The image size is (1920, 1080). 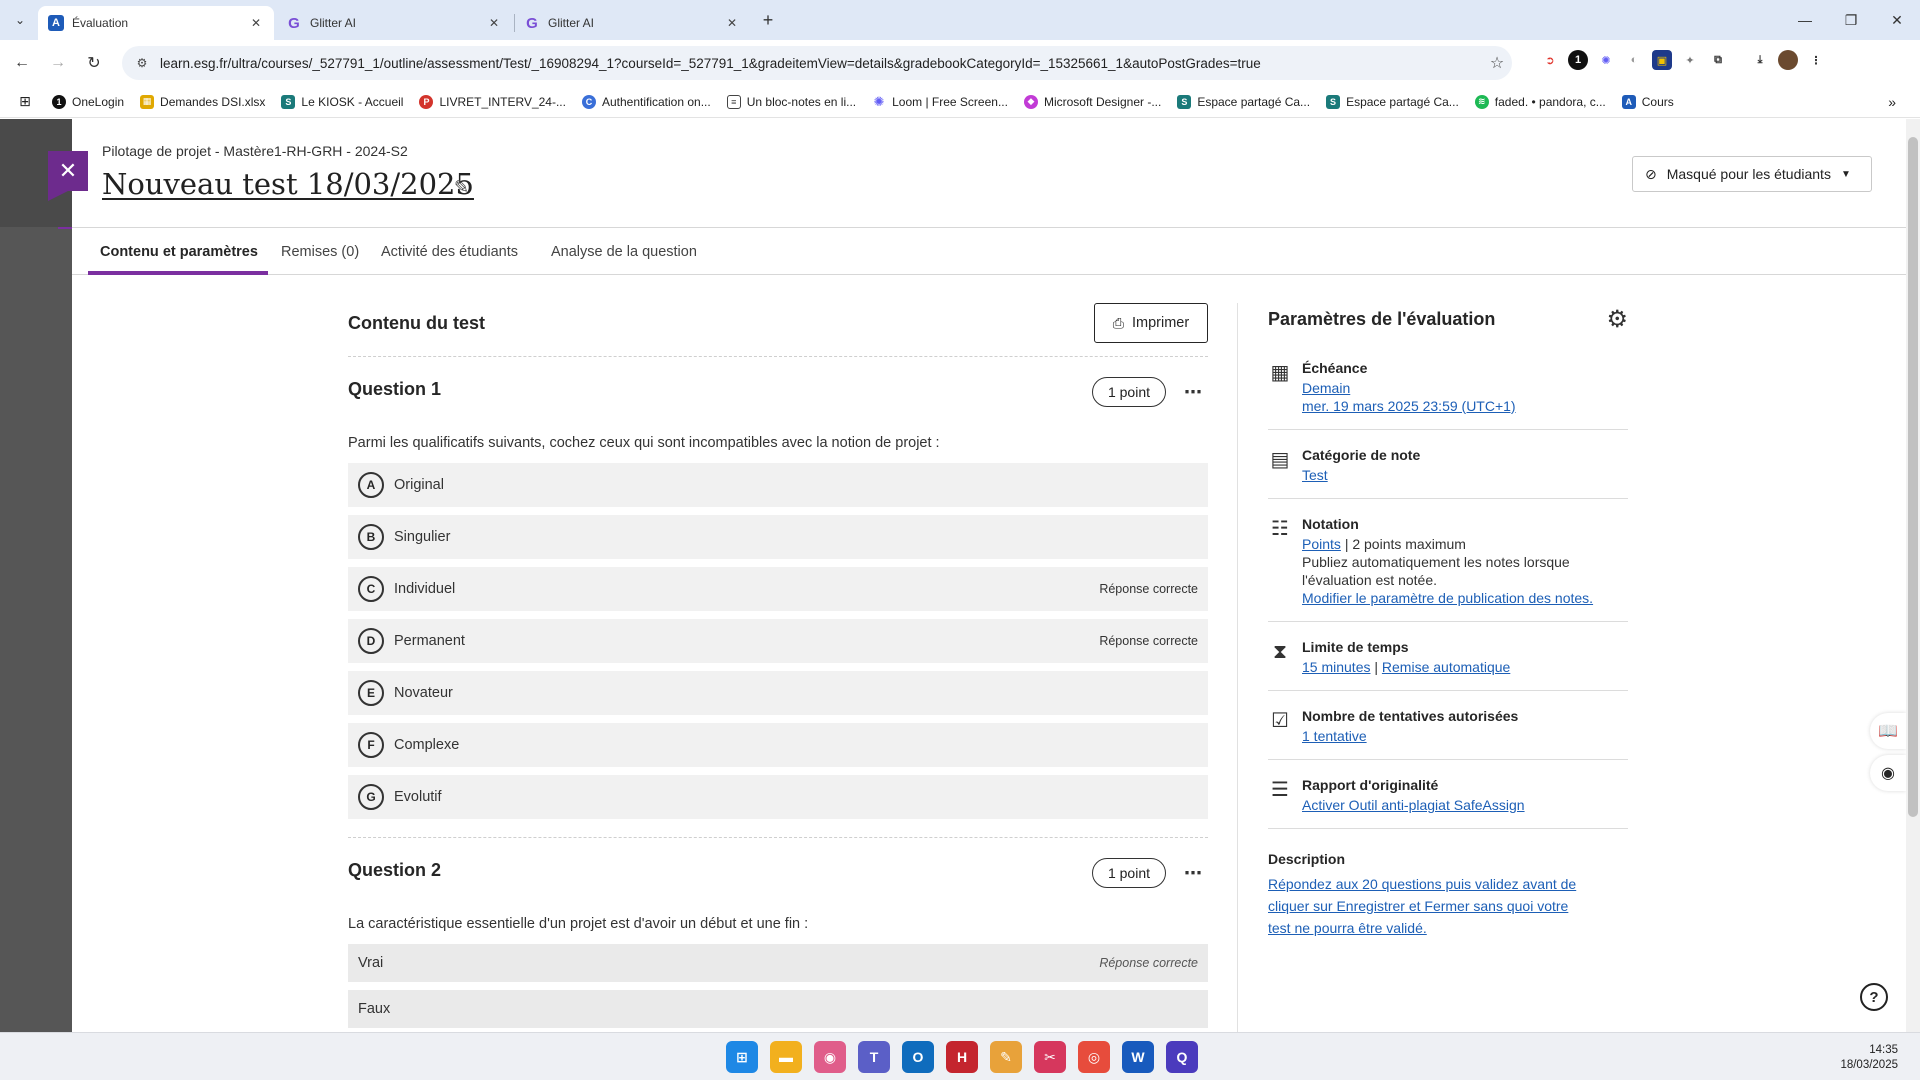 What do you see at coordinates (1446, 667) in the screenshot?
I see `auto-submit-link: Remise automatique` at bounding box center [1446, 667].